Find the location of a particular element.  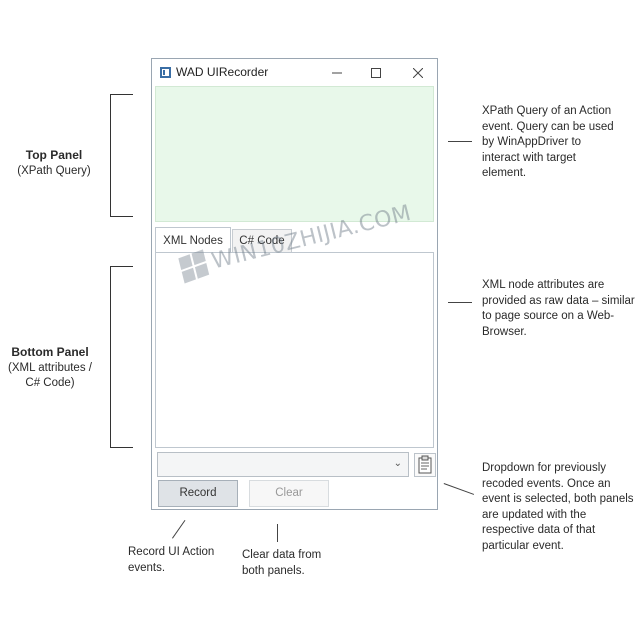

record-note-line: events. is located at coordinates (147, 567).